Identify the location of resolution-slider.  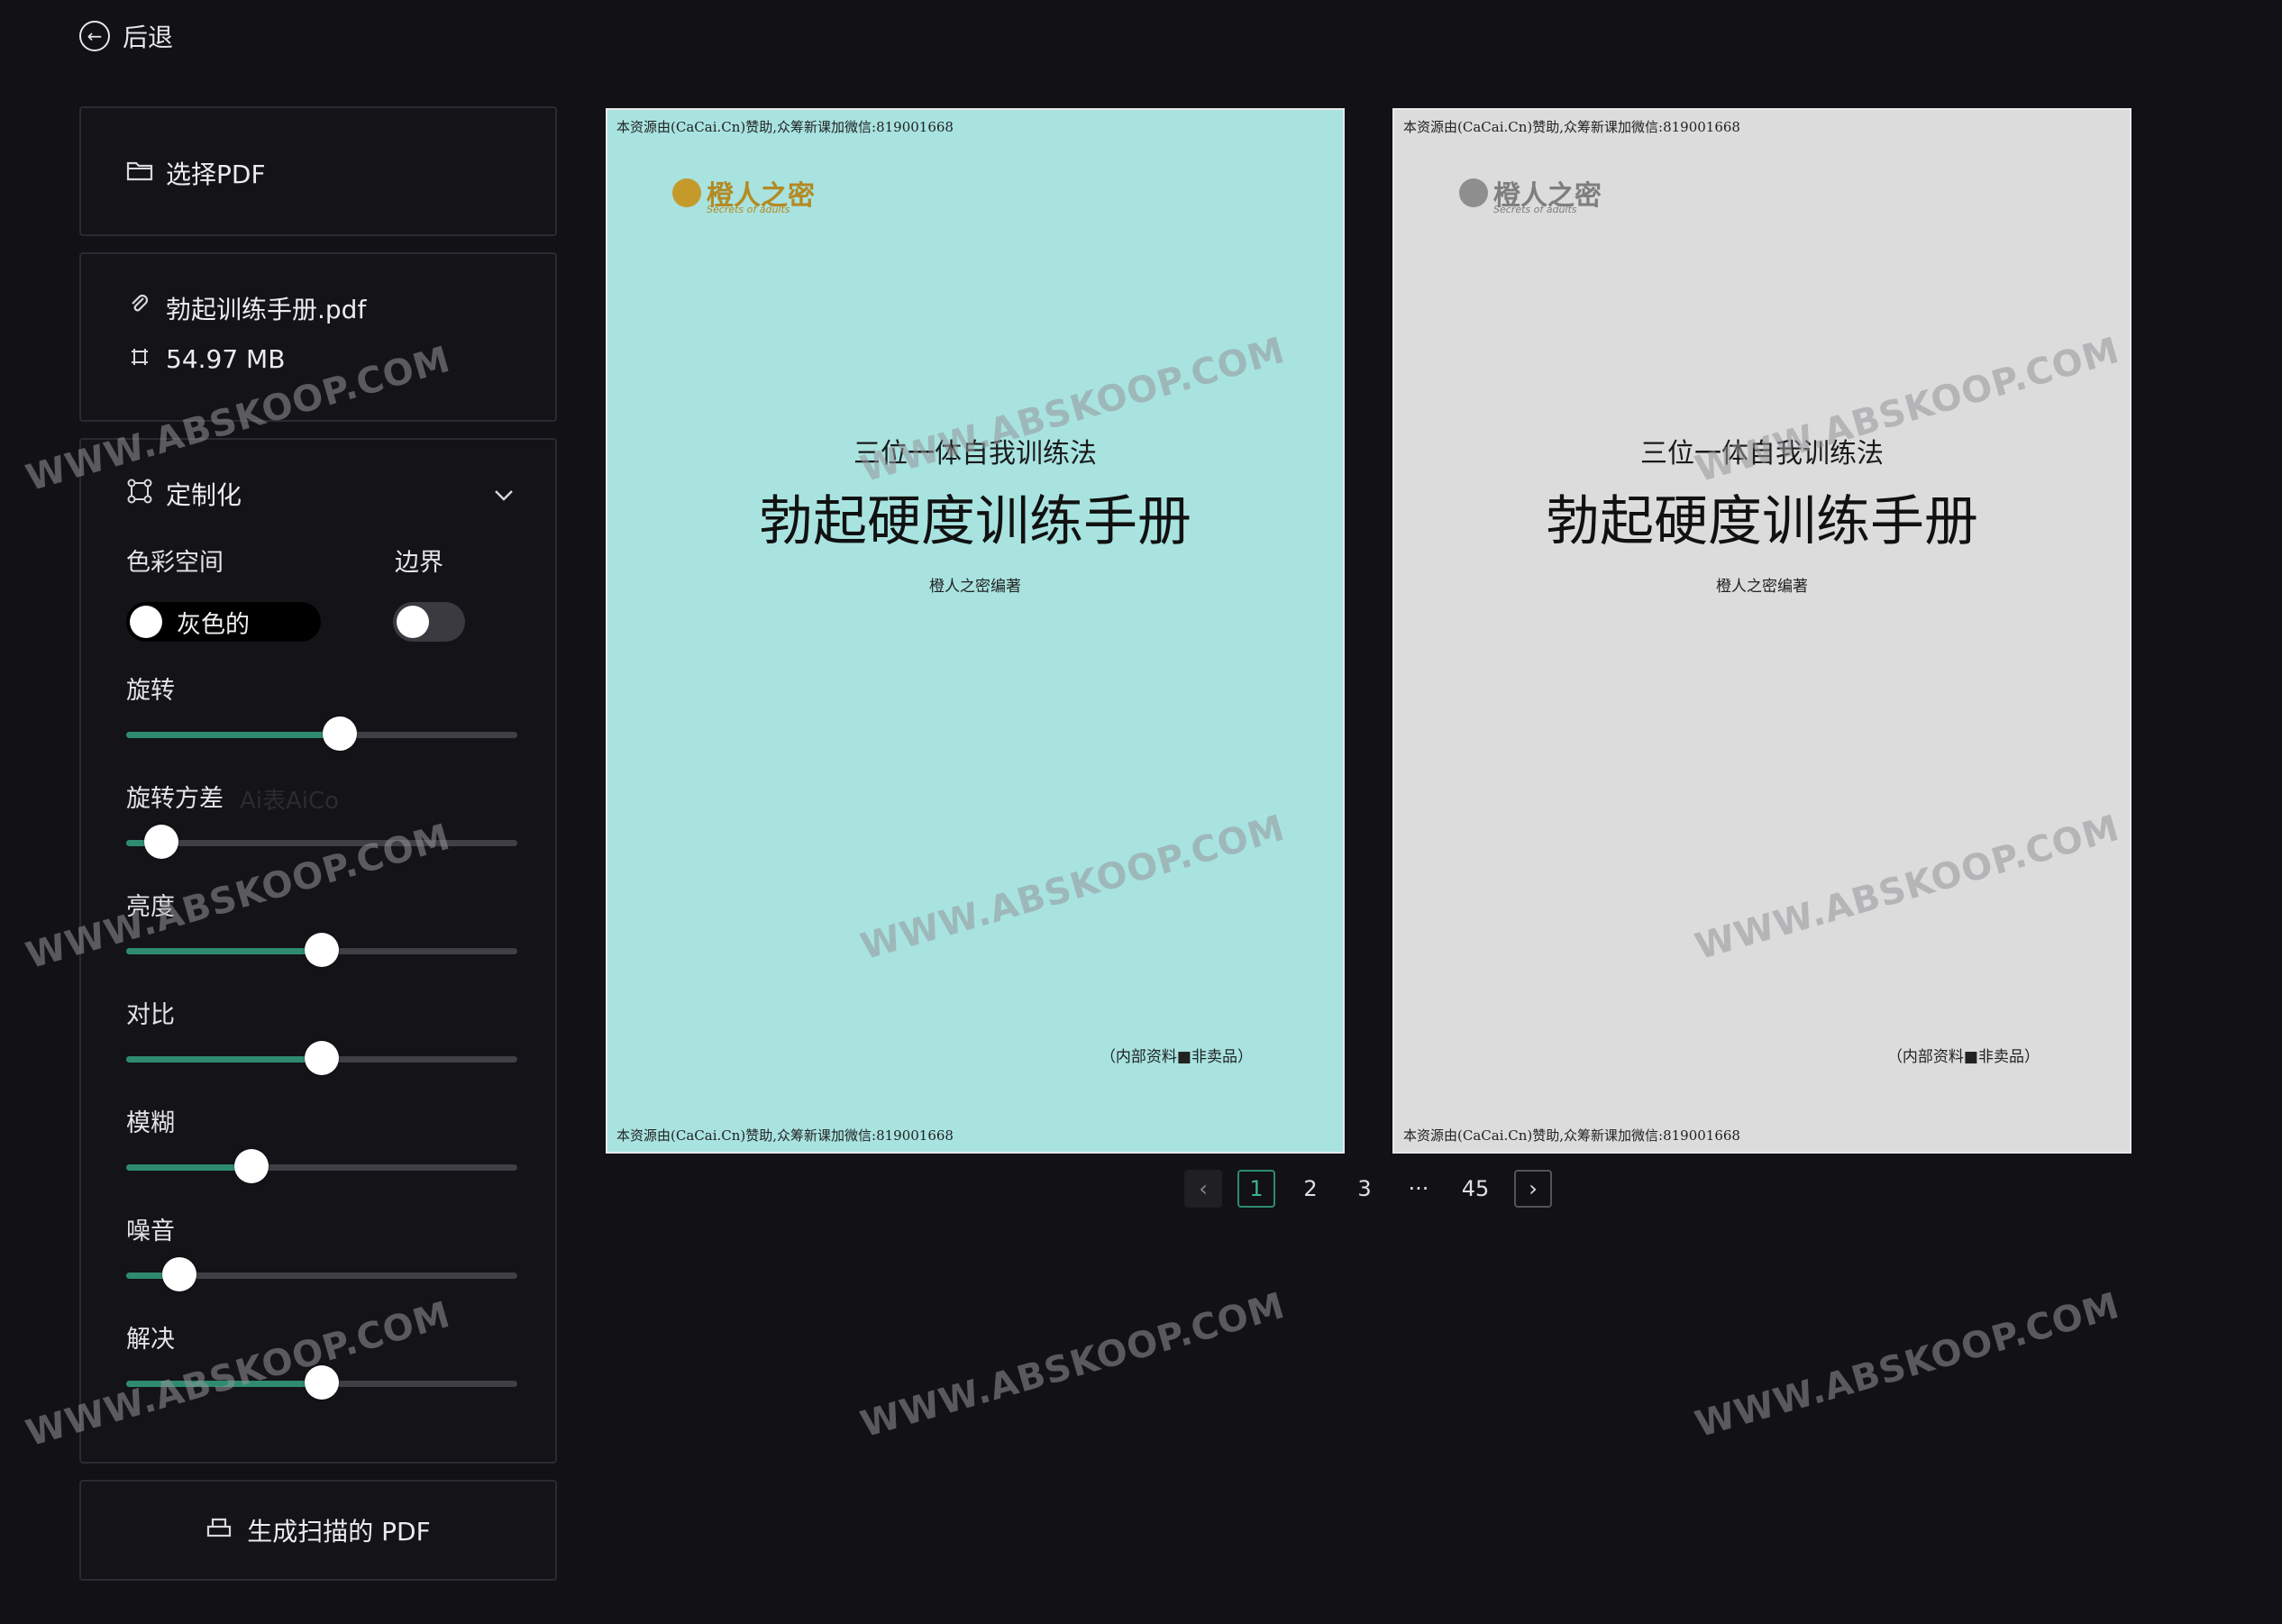
(321, 1382).